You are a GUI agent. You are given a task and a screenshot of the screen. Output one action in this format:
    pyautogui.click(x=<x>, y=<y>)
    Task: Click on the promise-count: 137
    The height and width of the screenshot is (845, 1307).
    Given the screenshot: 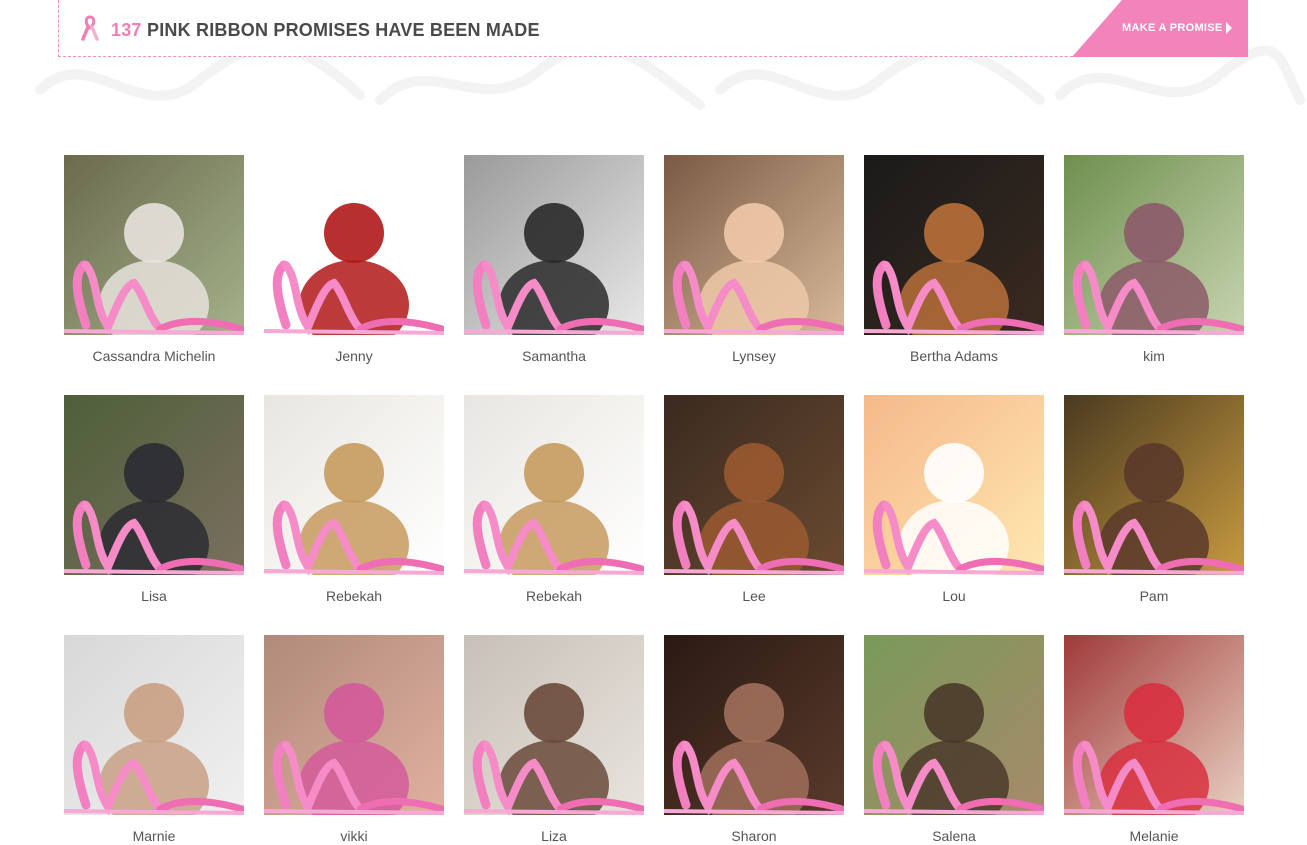 What is the action you would take?
    pyautogui.click(x=126, y=30)
    